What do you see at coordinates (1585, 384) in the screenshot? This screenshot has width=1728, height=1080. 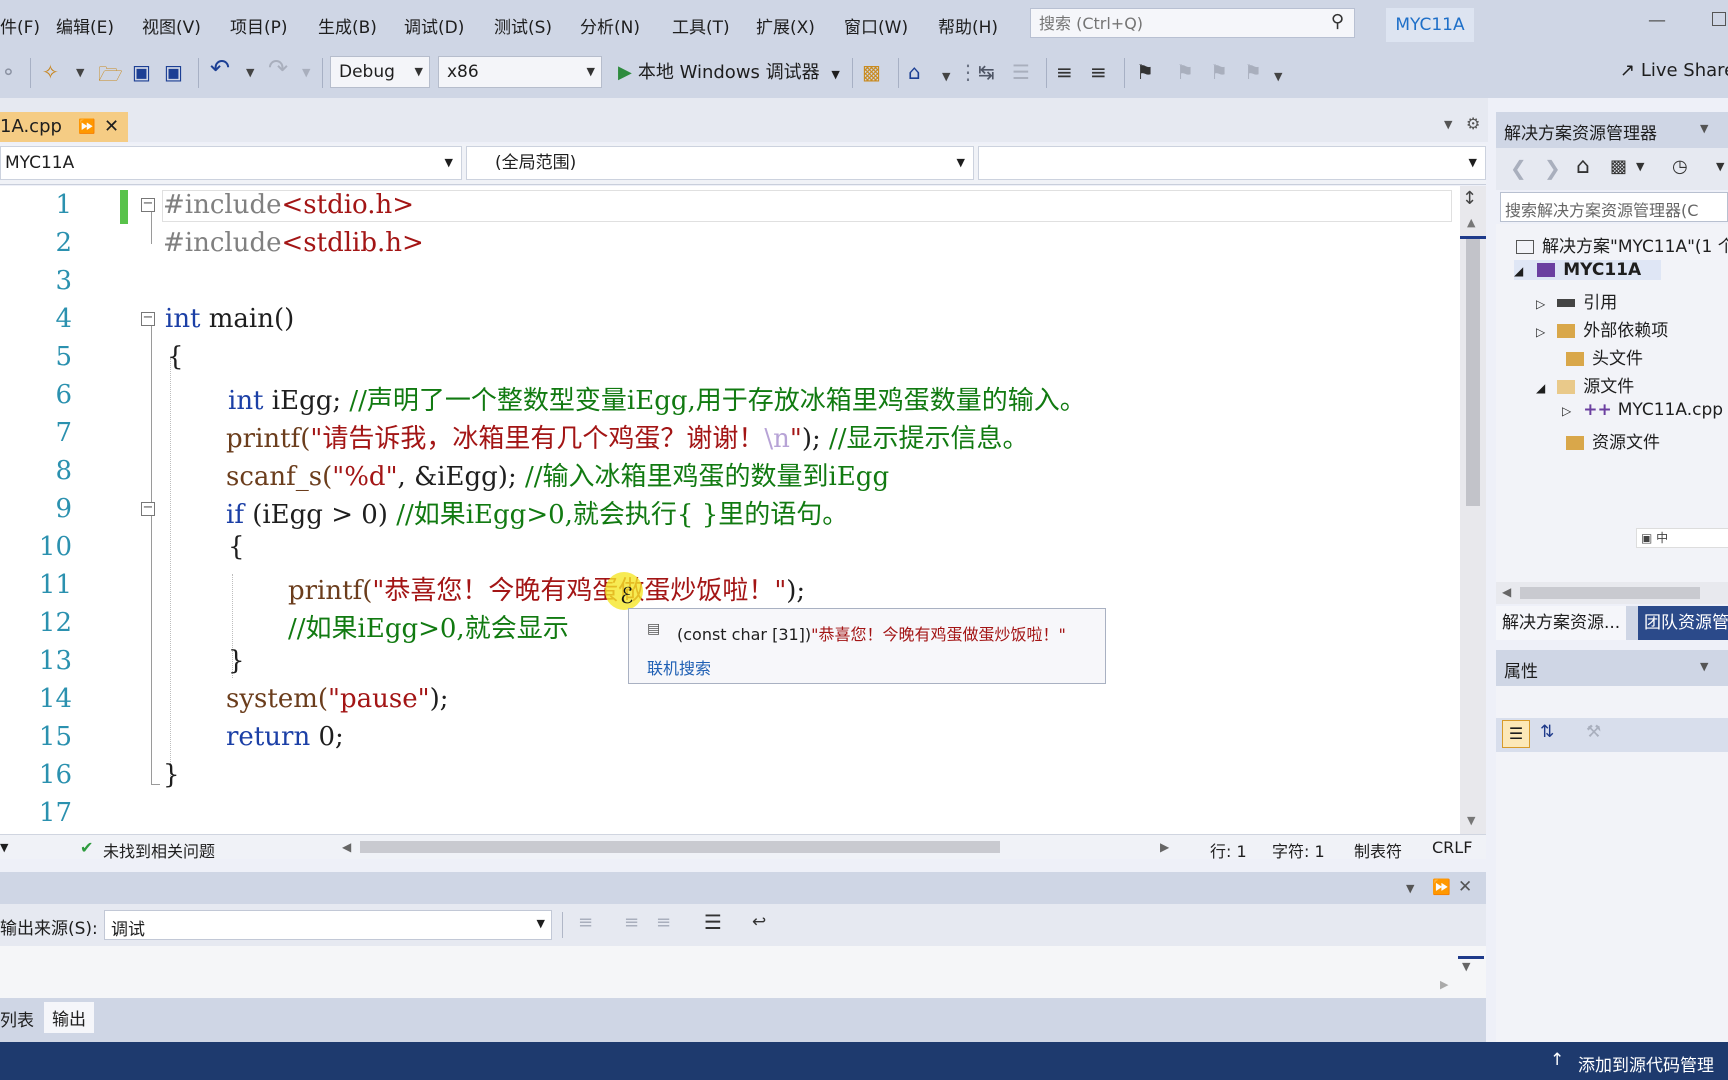 I see `tree-item-source-files: ◢ 源文件` at bounding box center [1585, 384].